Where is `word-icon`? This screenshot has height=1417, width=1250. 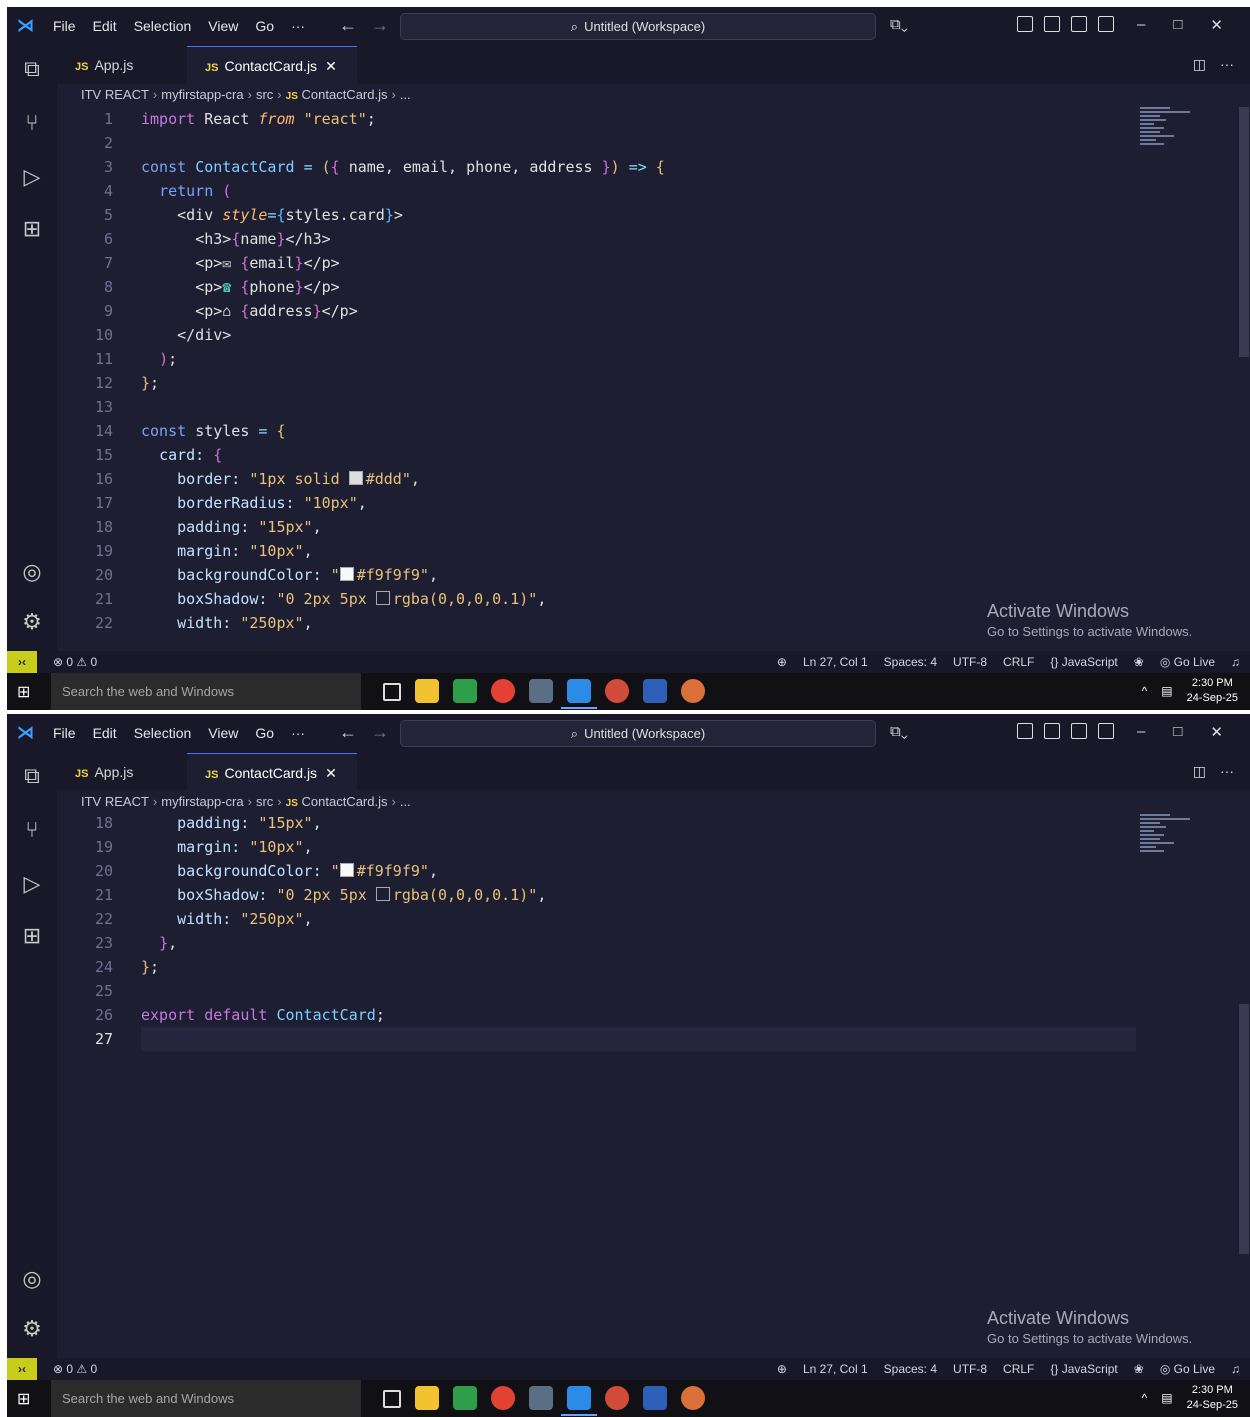
word-icon is located at coordinates (655, 691).